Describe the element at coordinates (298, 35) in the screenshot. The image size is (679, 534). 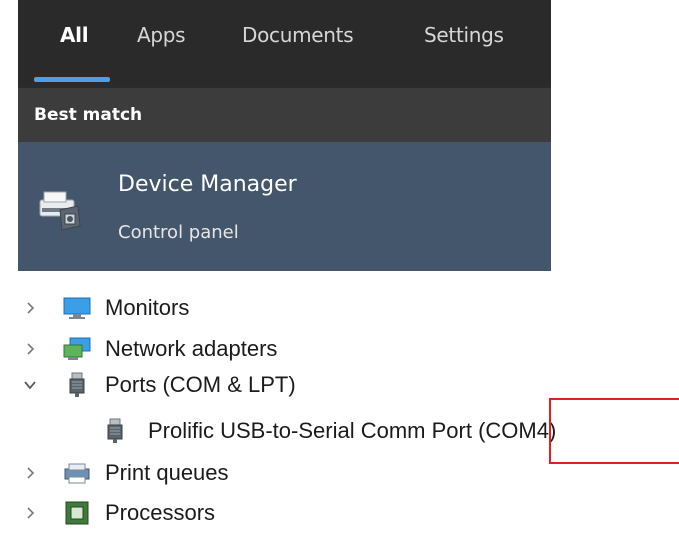
I see `tab-documents: Documents` at that location.